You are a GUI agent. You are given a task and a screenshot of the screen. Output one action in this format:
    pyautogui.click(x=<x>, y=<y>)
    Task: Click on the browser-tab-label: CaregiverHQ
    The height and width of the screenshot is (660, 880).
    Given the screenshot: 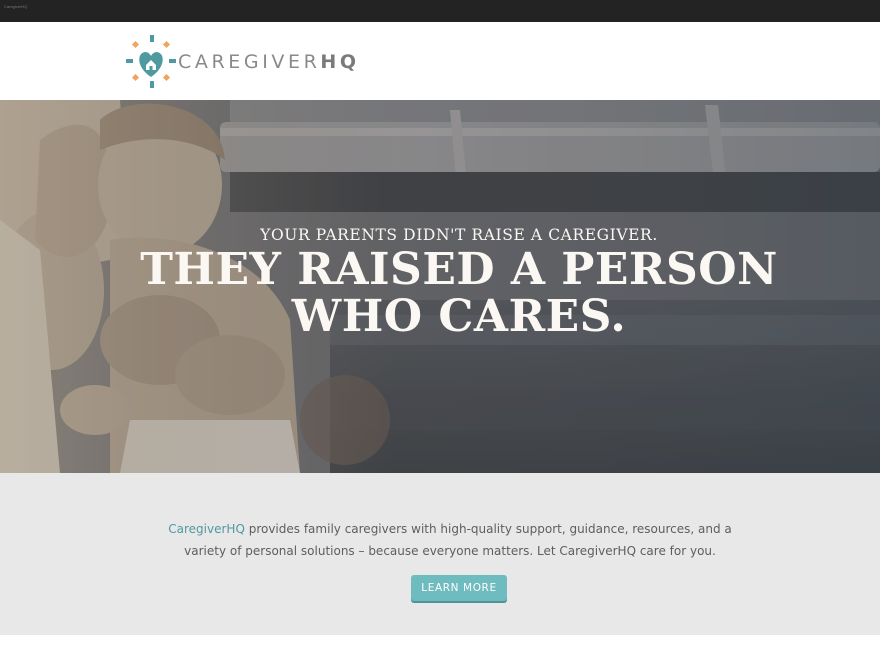 What is the action you would take?
    pyautogui.click(x=15, y=6)
    